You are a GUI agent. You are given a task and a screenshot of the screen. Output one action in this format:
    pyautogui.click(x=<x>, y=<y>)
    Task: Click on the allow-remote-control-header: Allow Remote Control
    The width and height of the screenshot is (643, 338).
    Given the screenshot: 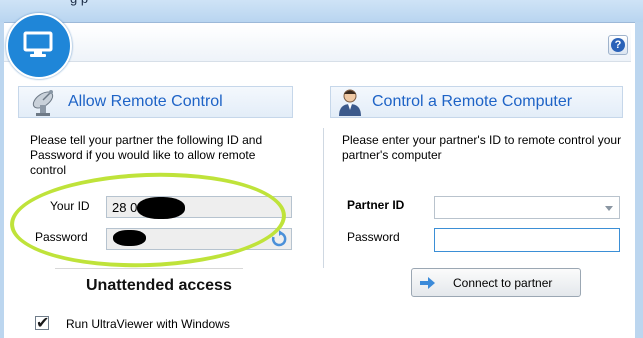 What is the action you would take?
    pyautogui.click(x=155, y=102)
    